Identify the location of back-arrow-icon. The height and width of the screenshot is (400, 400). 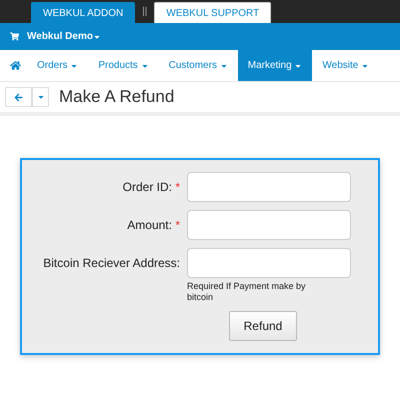
(18, 97).